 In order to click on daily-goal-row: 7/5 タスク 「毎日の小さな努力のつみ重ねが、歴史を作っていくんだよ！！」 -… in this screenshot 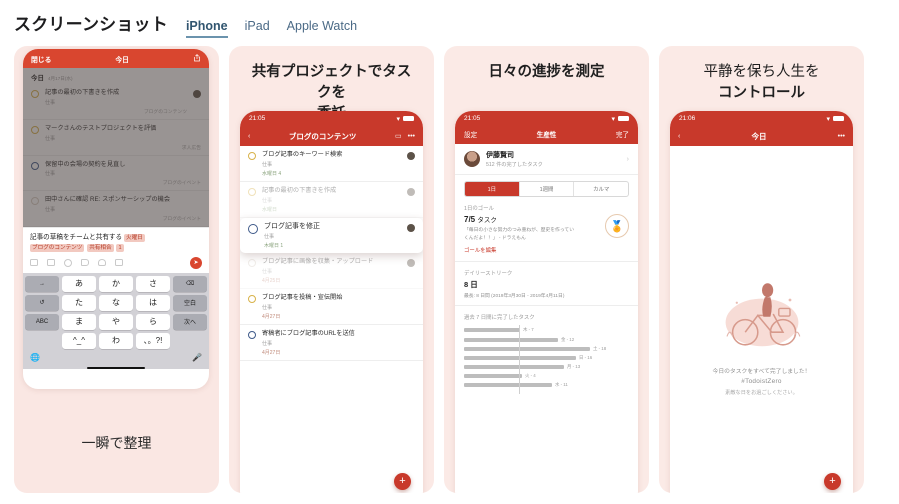, I will do `click(546, 227)`.